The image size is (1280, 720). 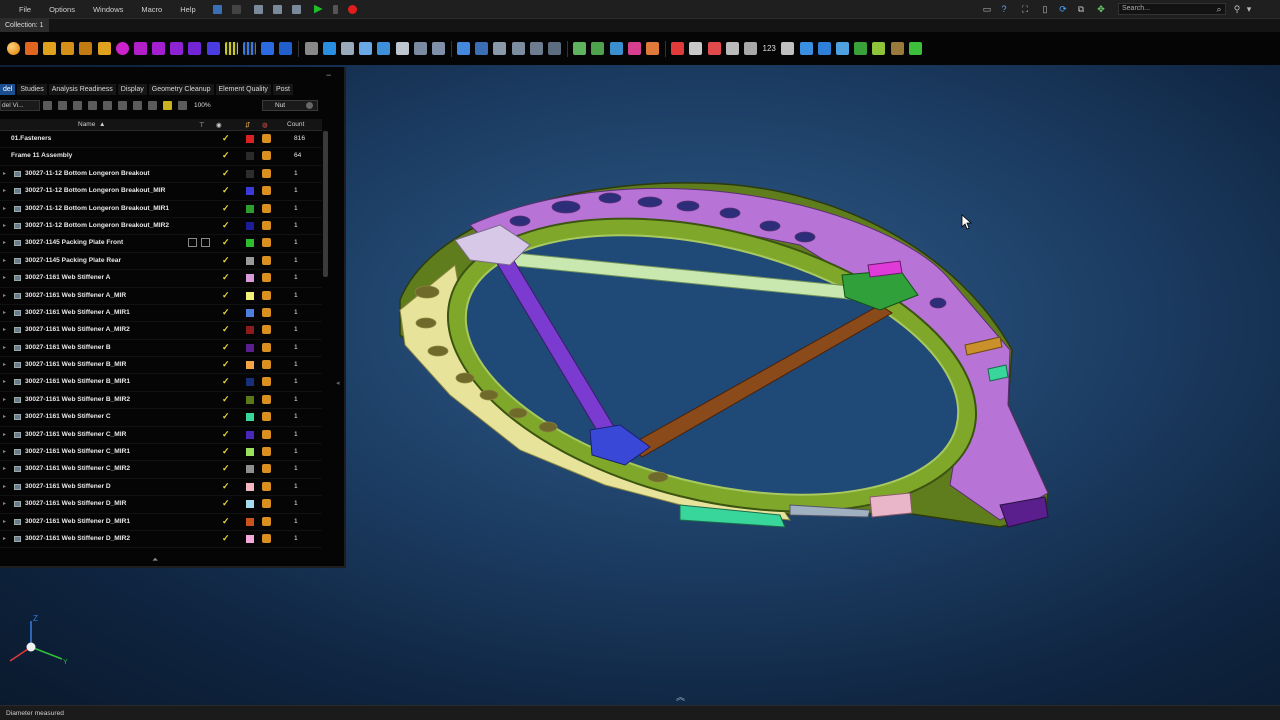 What do you see at coordinates (31, 48) in the screenshot?
I see `boolean-icon` at bounding box center [31, 48].